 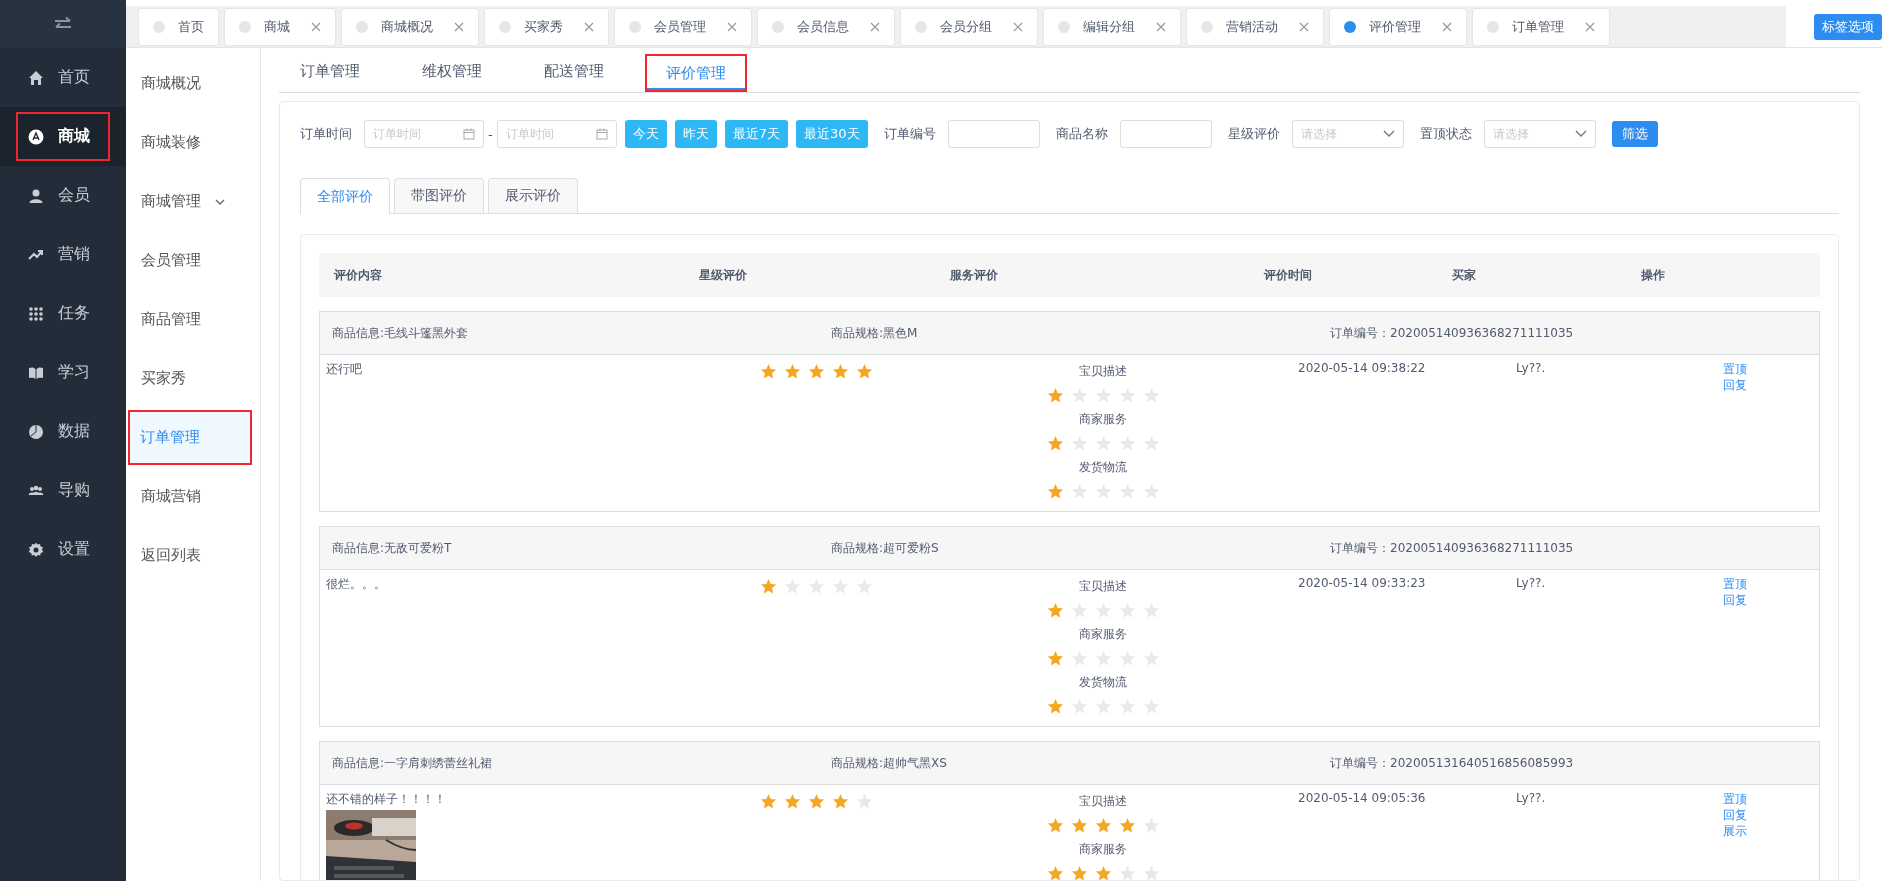 I want to click on sidebar-item: 数据, so click(x=63, y=431).